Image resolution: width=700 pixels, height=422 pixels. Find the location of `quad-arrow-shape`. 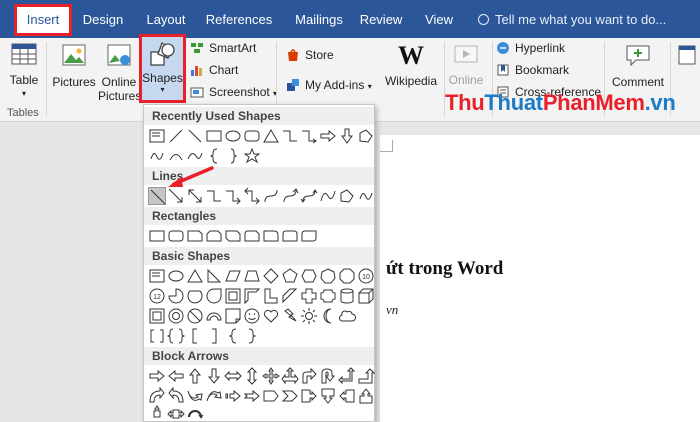

quad-arrow-shape is located at coordinates (271, 376).